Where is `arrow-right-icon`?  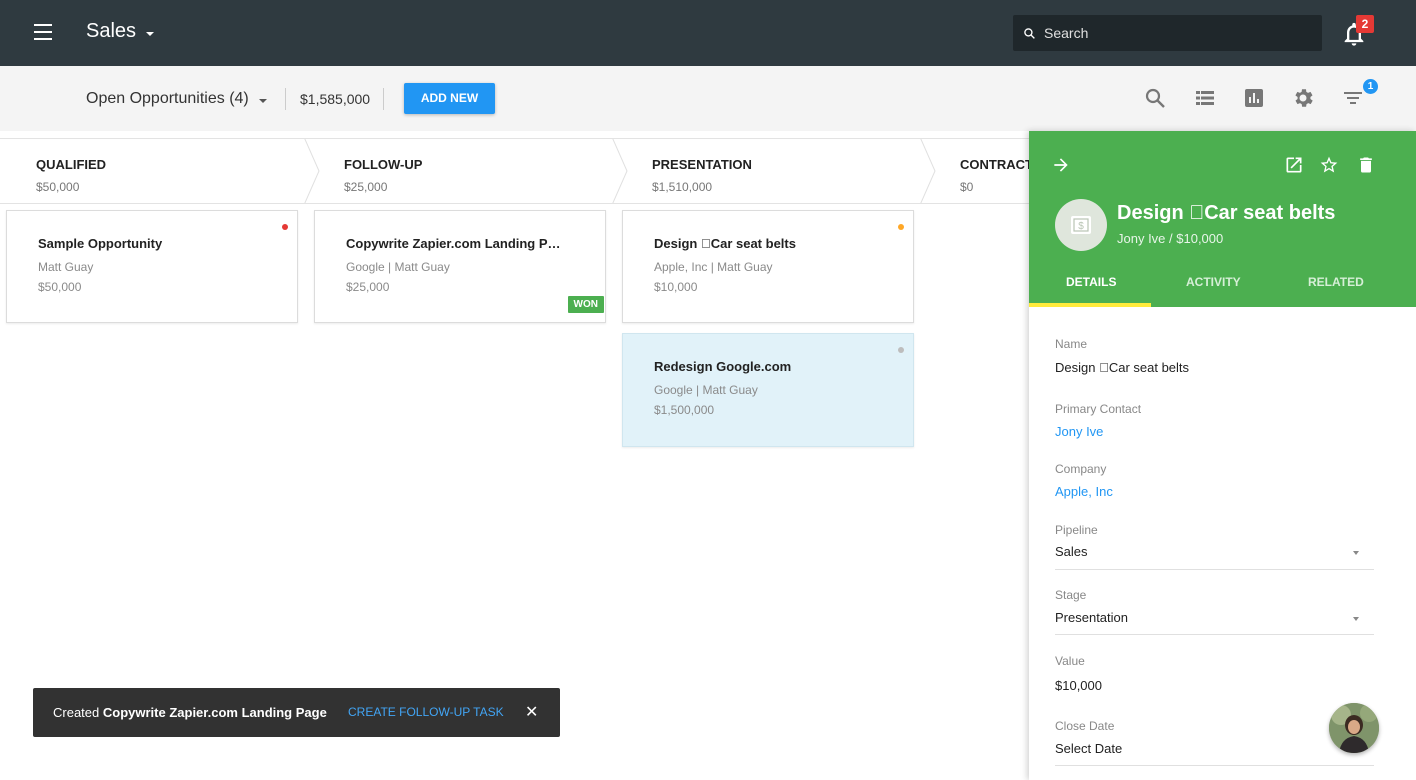
arrow-right-icon is located at coordinates (1061, 165).